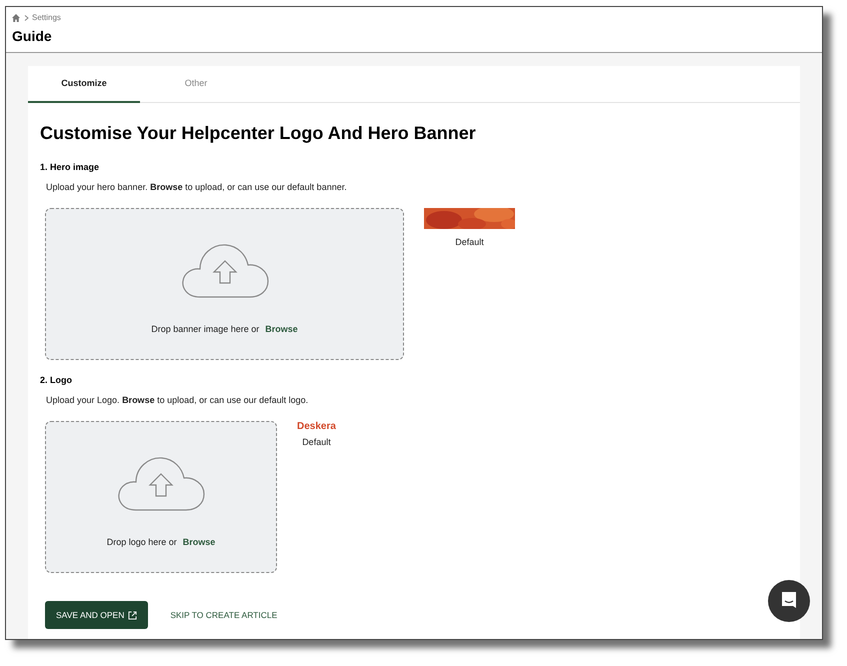 Image resolution: width=847 pixels, height=666 pixels. Describe the element at coordinates (258, 133) in the screenshot. I see `page-heading: Customise Your Helpcenter Logo And Hero Banner` at that location.